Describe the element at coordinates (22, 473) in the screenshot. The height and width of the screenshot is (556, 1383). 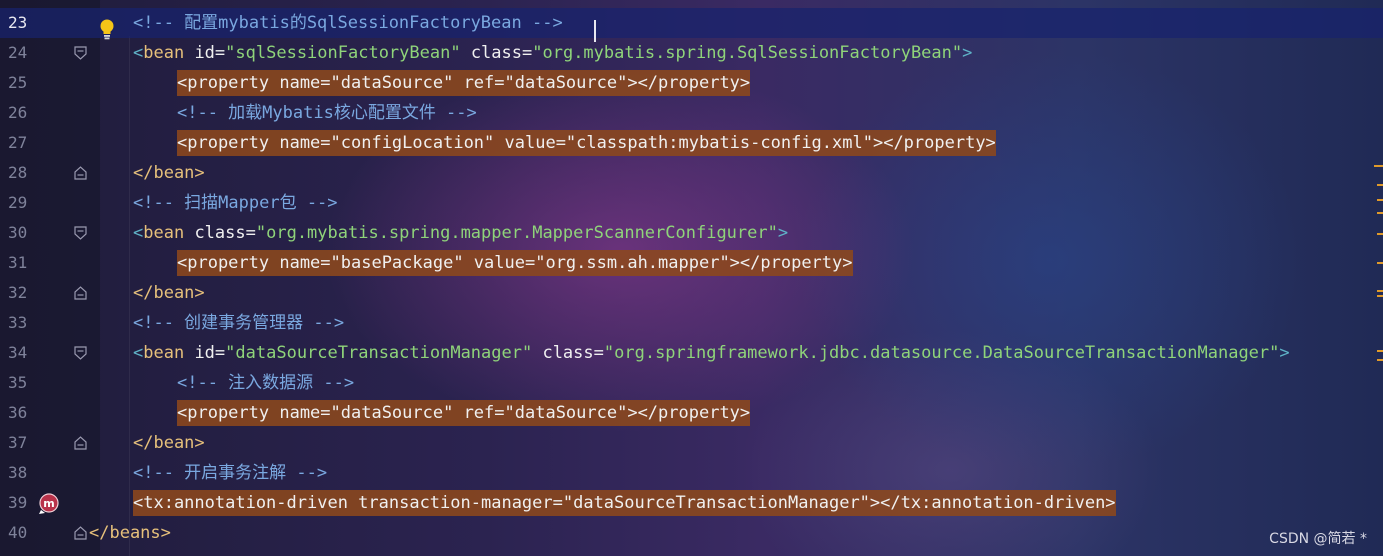
I see `line-number: 38` at that location.